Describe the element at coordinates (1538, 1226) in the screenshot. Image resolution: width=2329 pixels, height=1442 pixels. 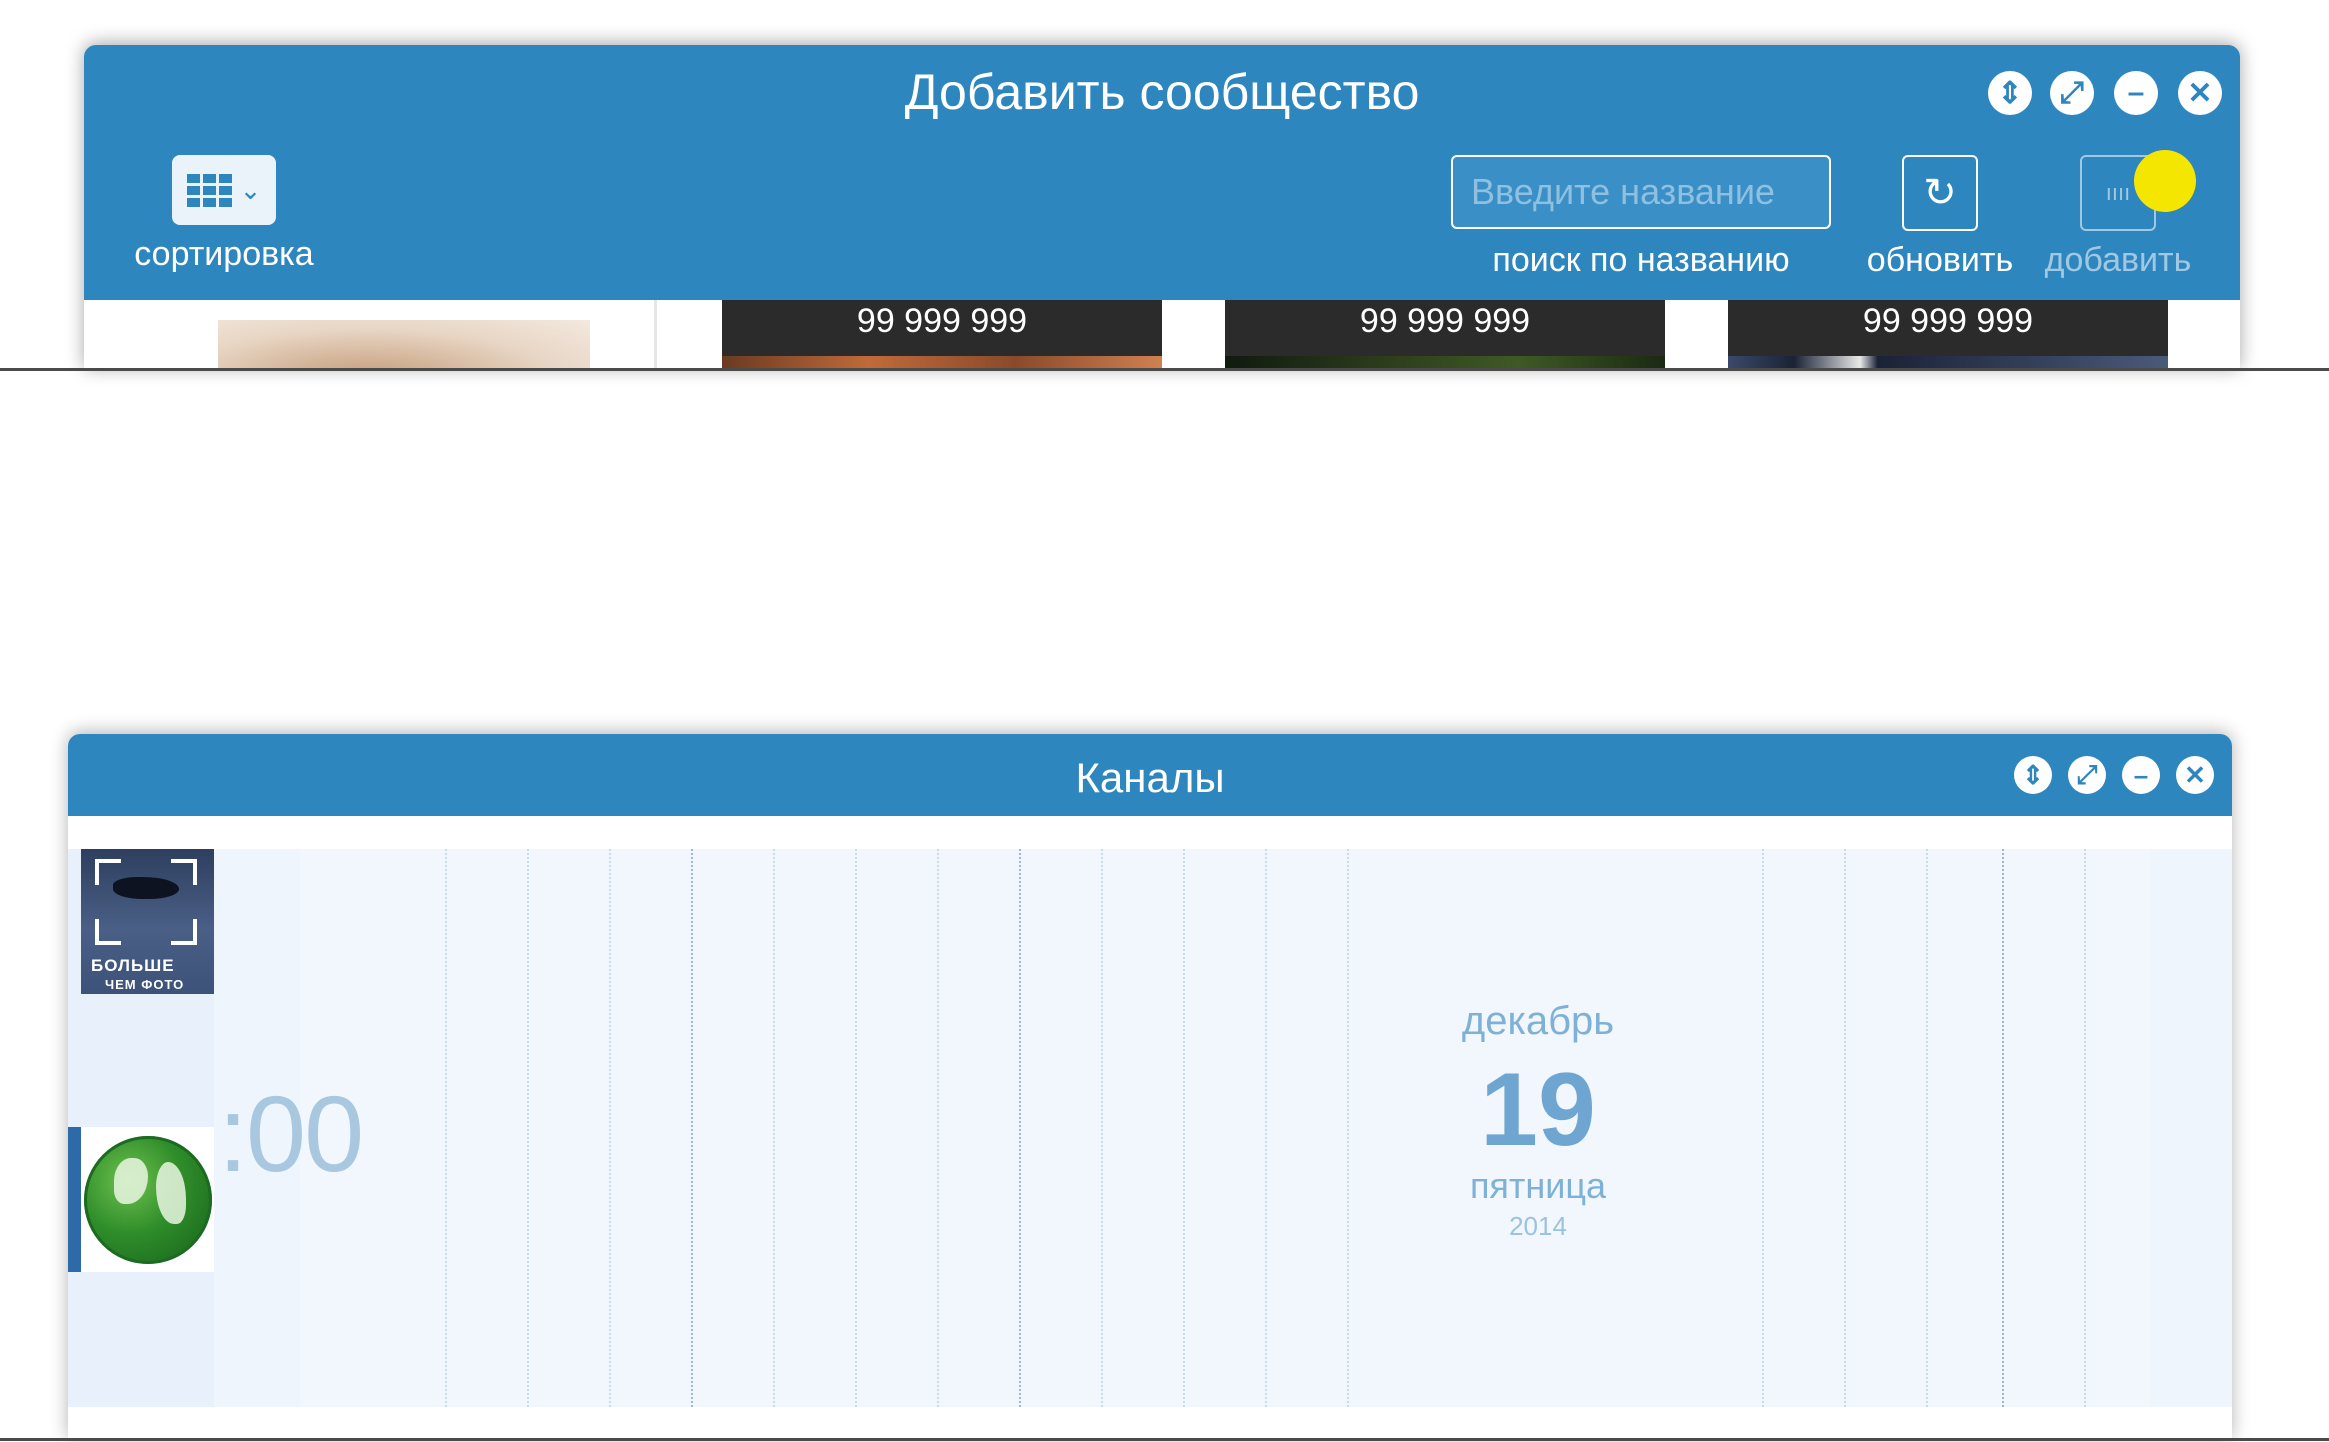
I see `date-year: 2014` at that location.